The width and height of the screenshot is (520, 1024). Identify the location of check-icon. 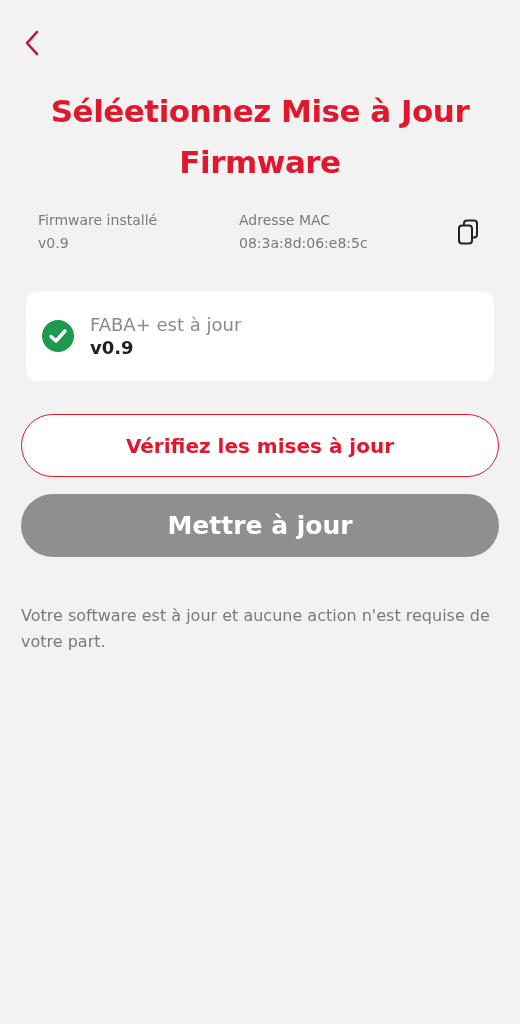
(58, 336).